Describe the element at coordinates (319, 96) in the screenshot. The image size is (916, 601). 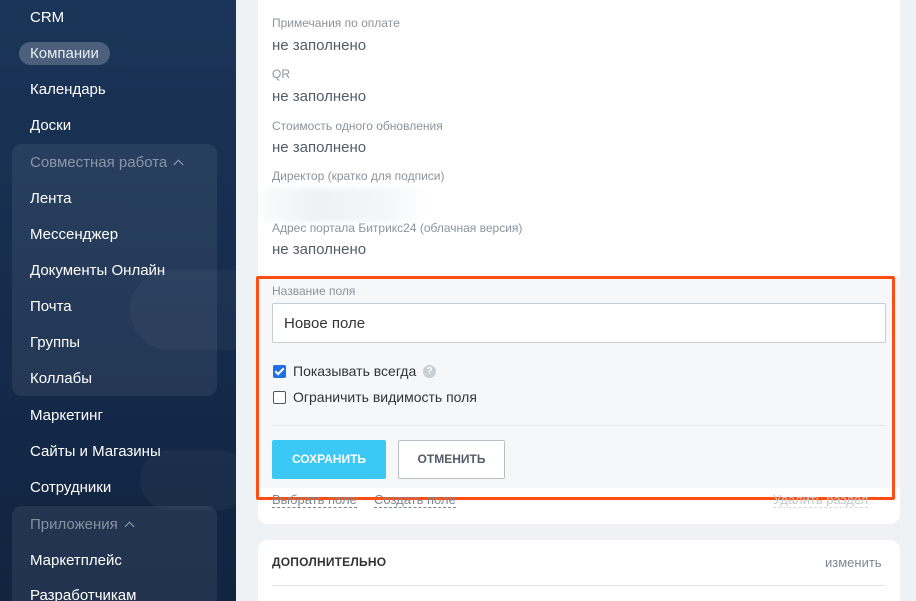
I see `field-value-qr: не заполнено` at that location.